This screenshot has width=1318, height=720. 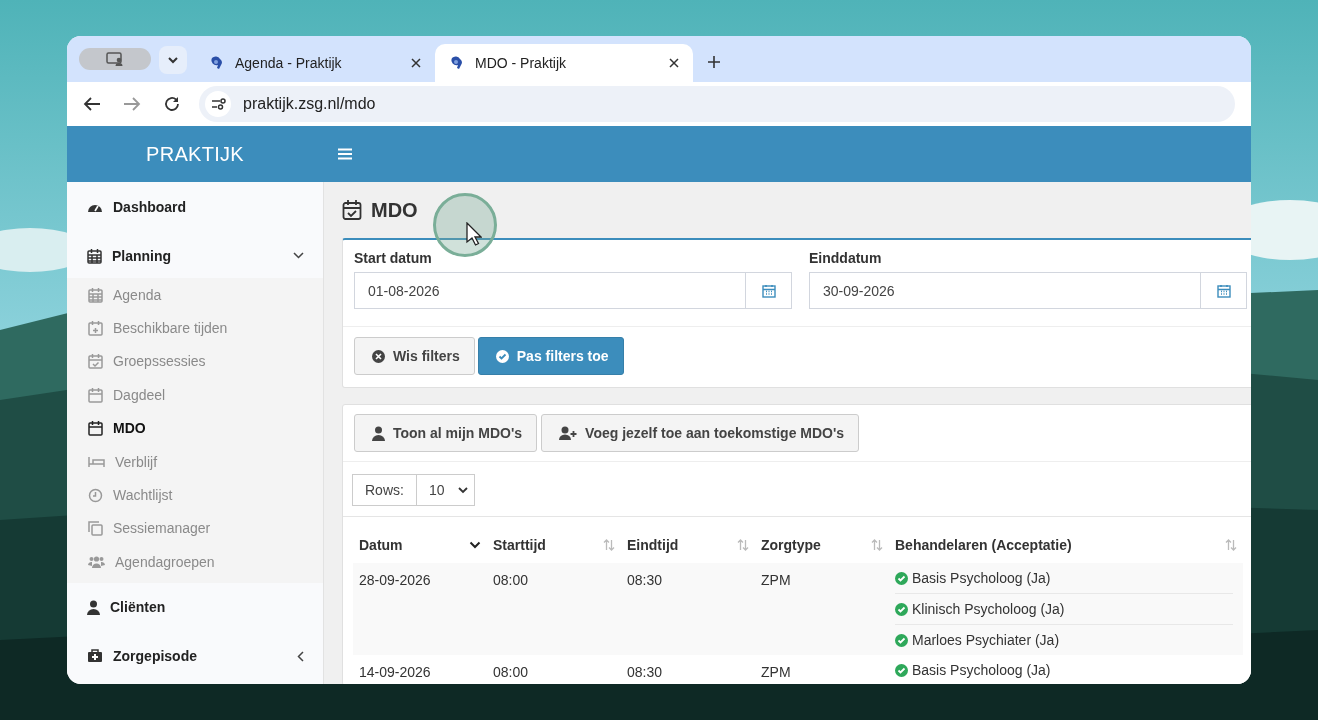 What do you see at coordinates (394, 210) in the screenshot?
I see `page-title: MDO` at bounding box center [394, 210].